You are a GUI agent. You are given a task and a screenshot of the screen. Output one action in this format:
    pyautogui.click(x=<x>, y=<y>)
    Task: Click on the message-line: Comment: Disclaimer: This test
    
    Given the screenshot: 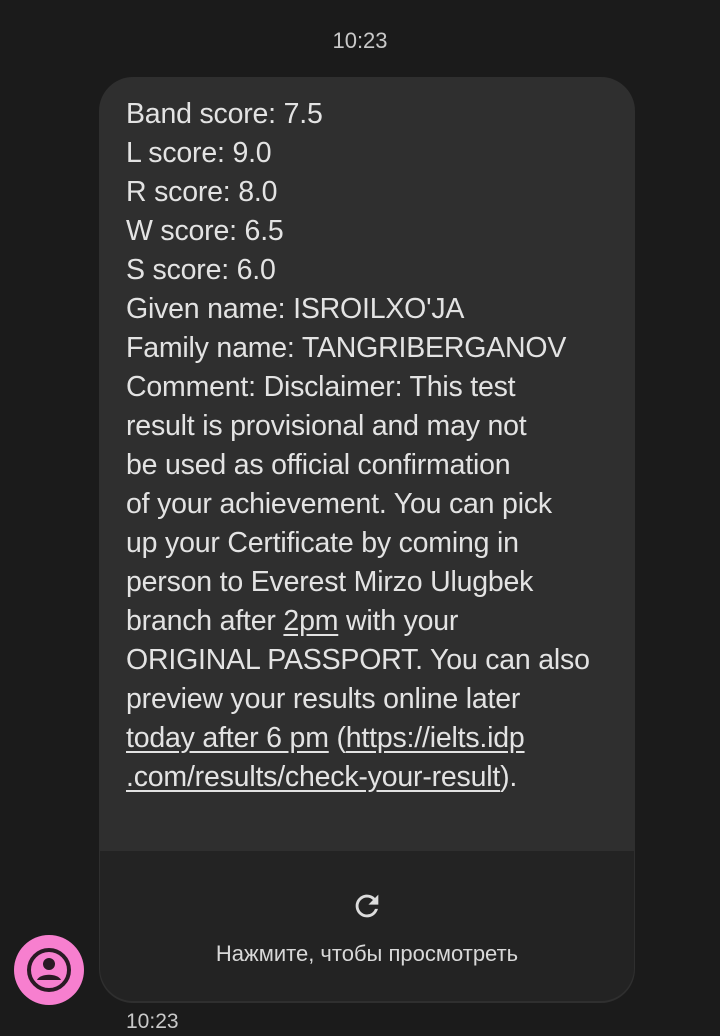 What is the action you would take?
    pyautogui.click(x=321, y=387)
    